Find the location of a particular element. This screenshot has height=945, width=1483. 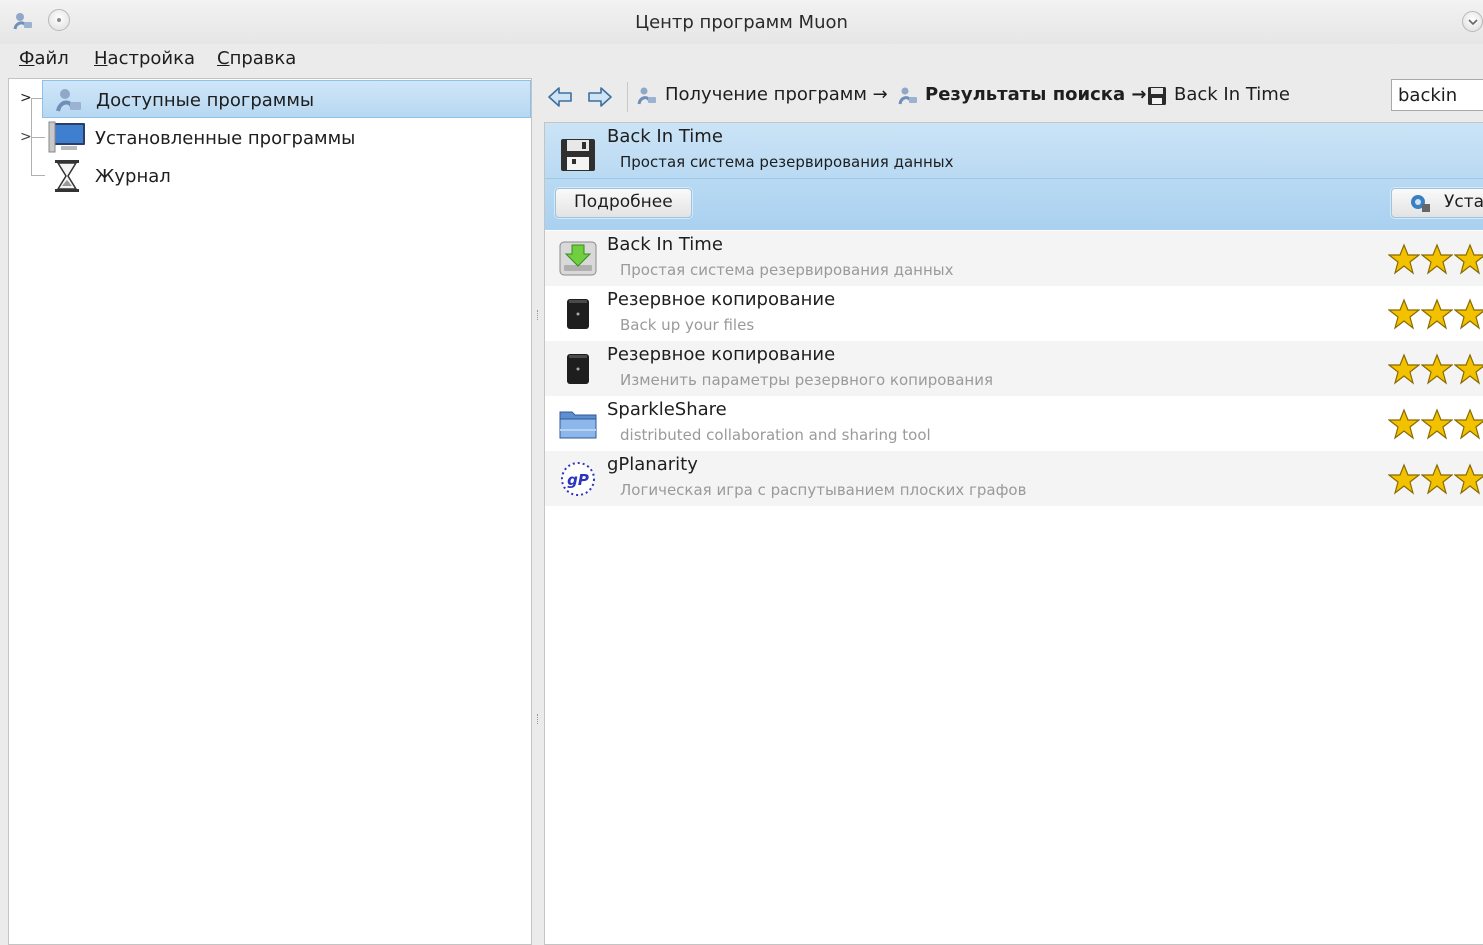

divider is located at coordinates (1014, 178).